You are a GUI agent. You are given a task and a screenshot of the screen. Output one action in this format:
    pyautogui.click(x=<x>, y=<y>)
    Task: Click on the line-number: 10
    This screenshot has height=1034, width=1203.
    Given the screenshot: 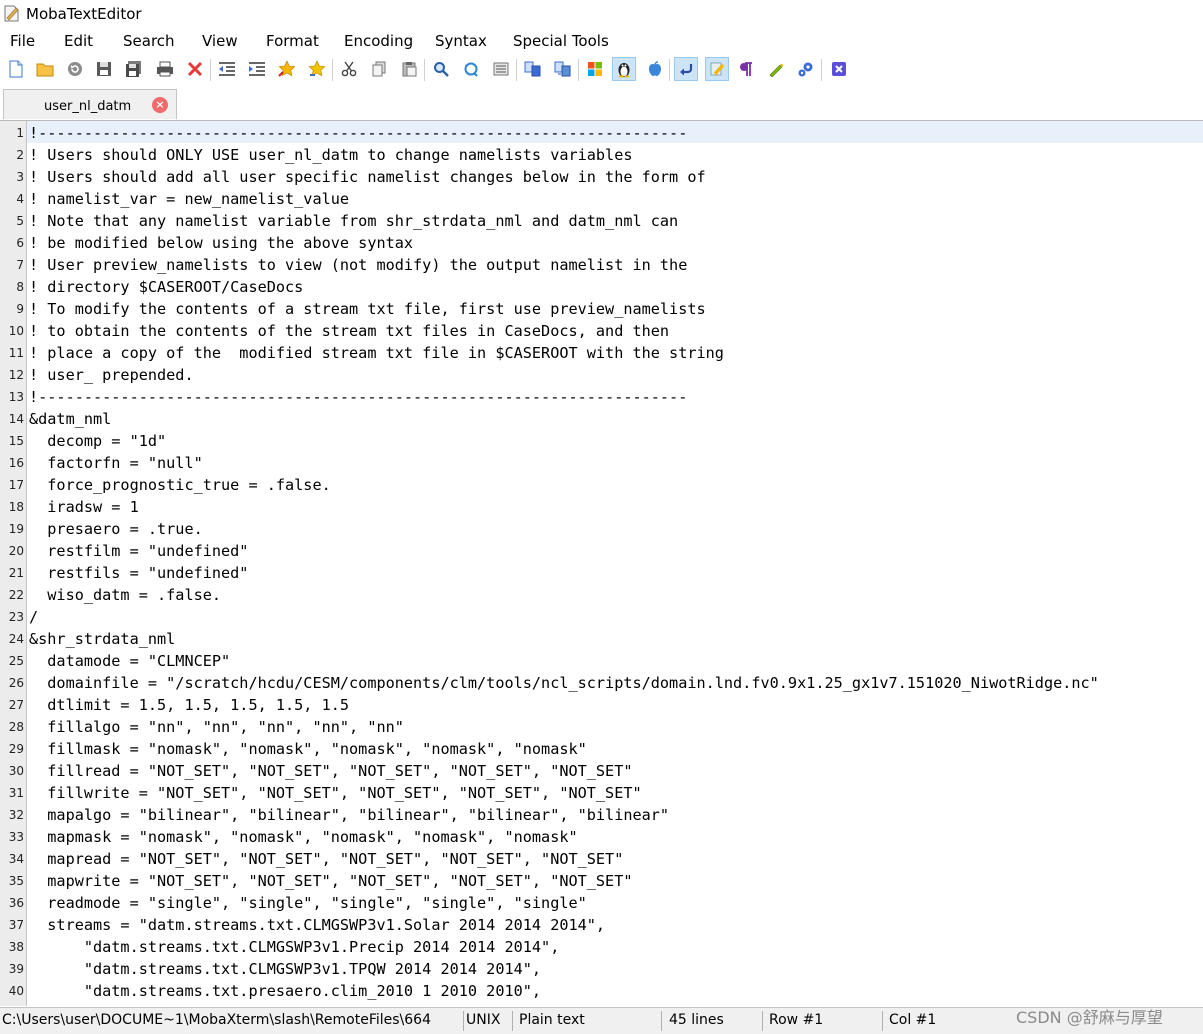 What is the action you would take?
    pyautogui.click(x=16, y=331)
    